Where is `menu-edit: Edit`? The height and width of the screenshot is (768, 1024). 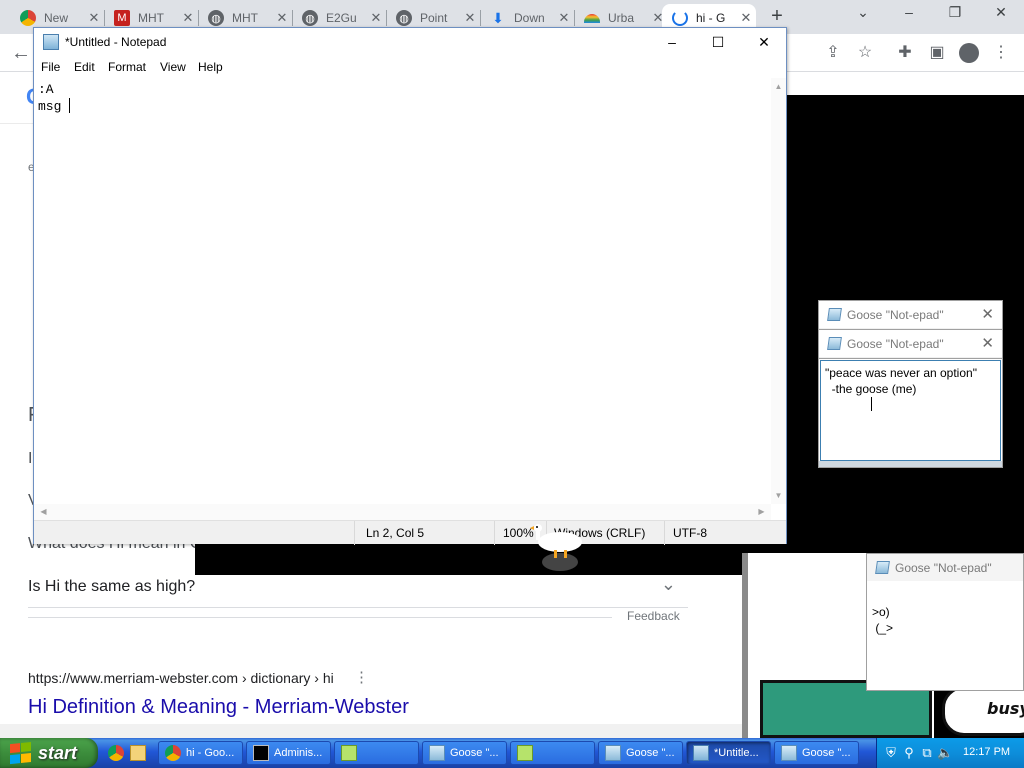 menu-edit: Edit is located at coordinates (84, 67).